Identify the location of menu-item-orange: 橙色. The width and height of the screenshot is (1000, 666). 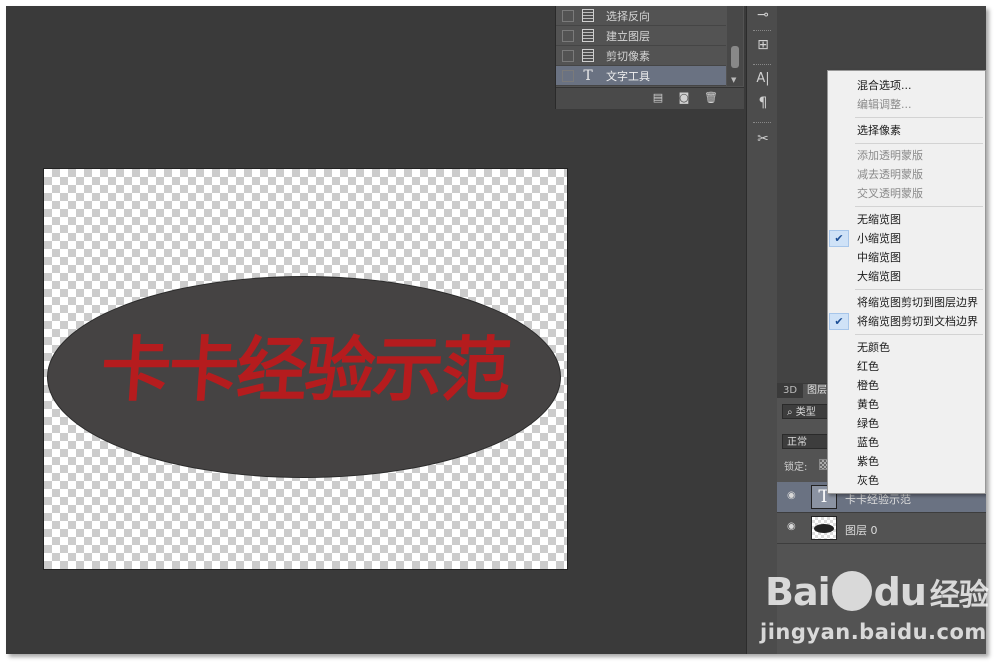
(906, 385).